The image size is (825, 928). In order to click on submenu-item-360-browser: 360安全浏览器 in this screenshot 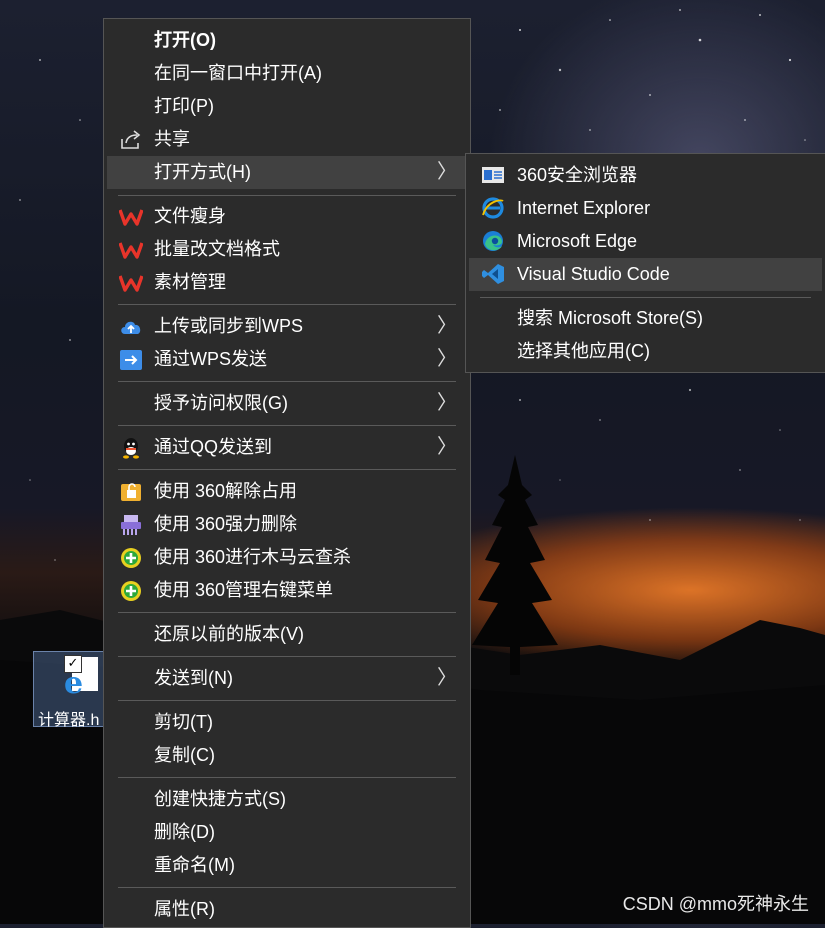, I will do `click(645, 175)`.